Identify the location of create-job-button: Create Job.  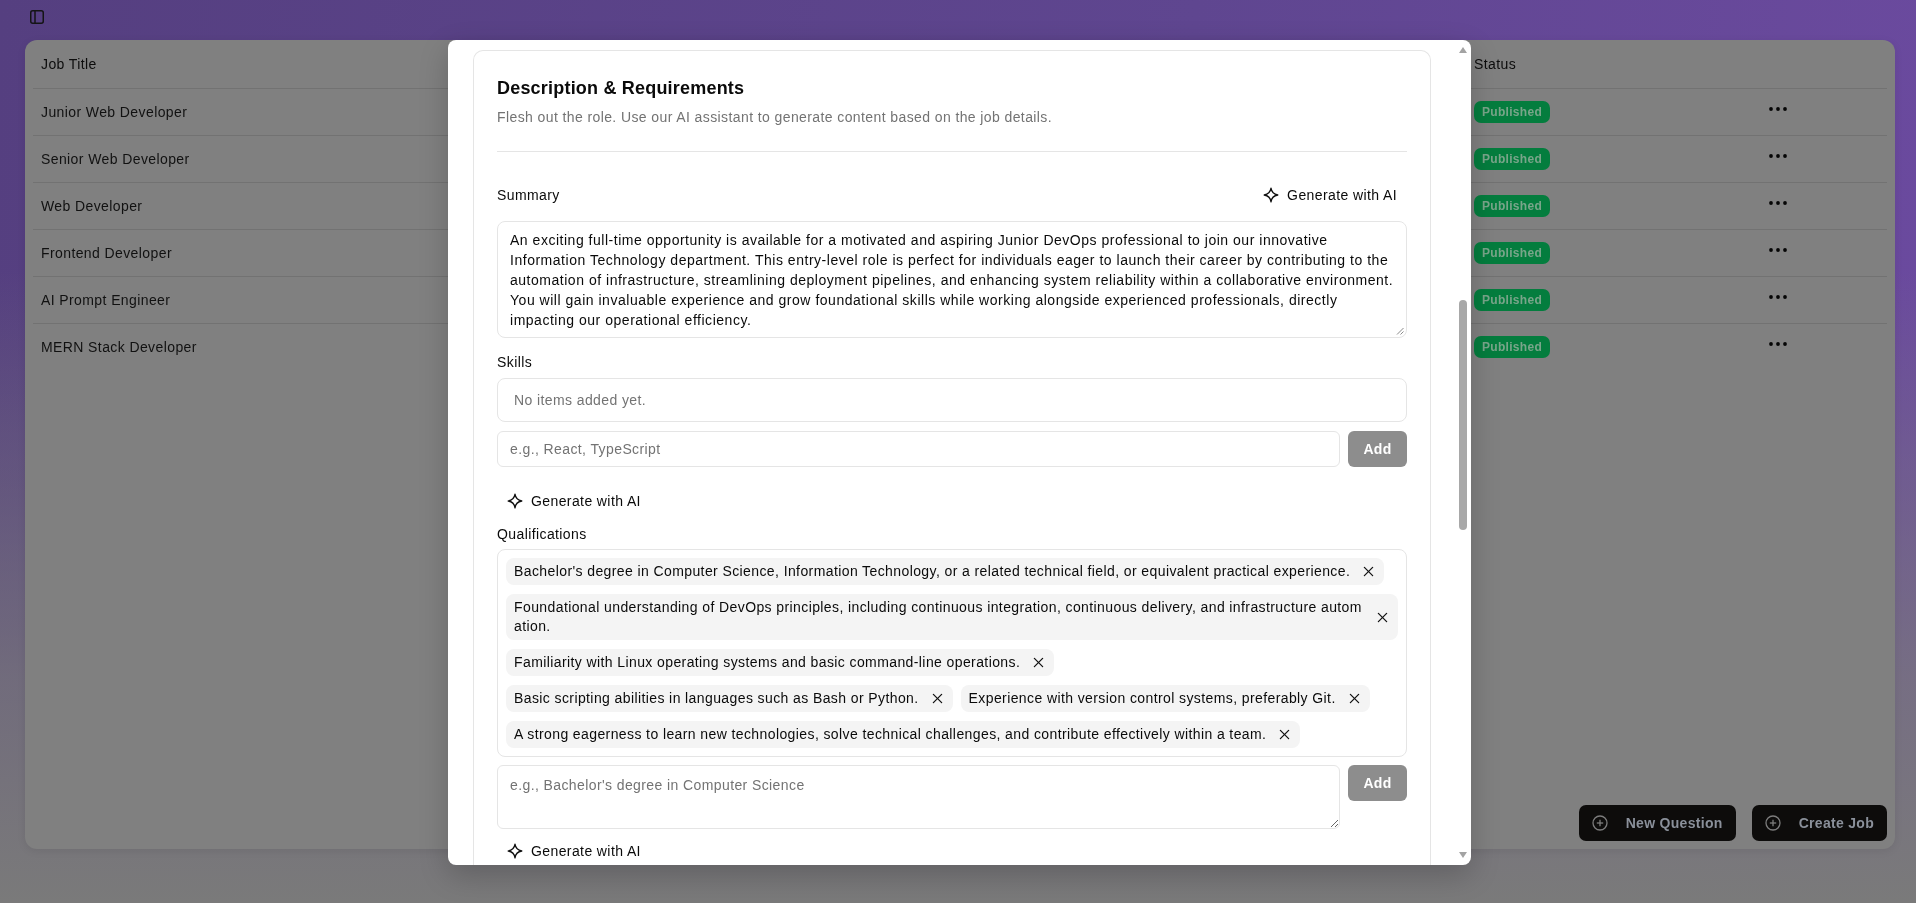
(1819, 823).